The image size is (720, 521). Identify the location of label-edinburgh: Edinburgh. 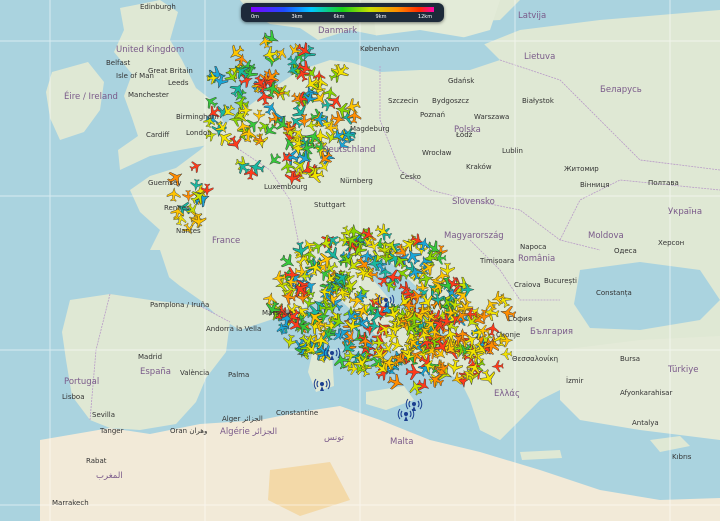
(158, 7).